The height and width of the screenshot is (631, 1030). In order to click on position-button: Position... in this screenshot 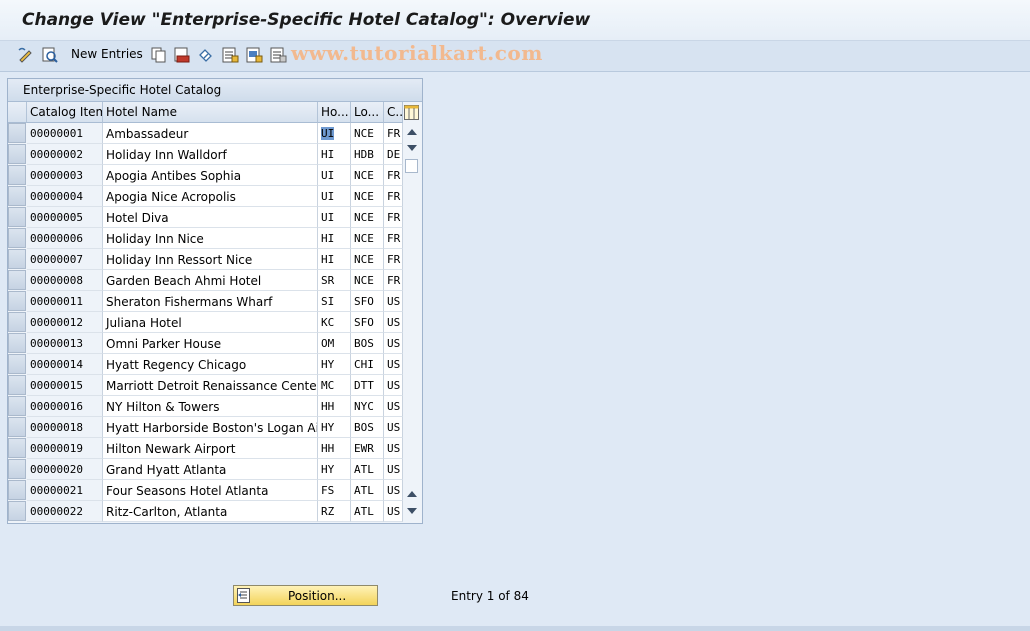, I will do `click(305, 595)`.